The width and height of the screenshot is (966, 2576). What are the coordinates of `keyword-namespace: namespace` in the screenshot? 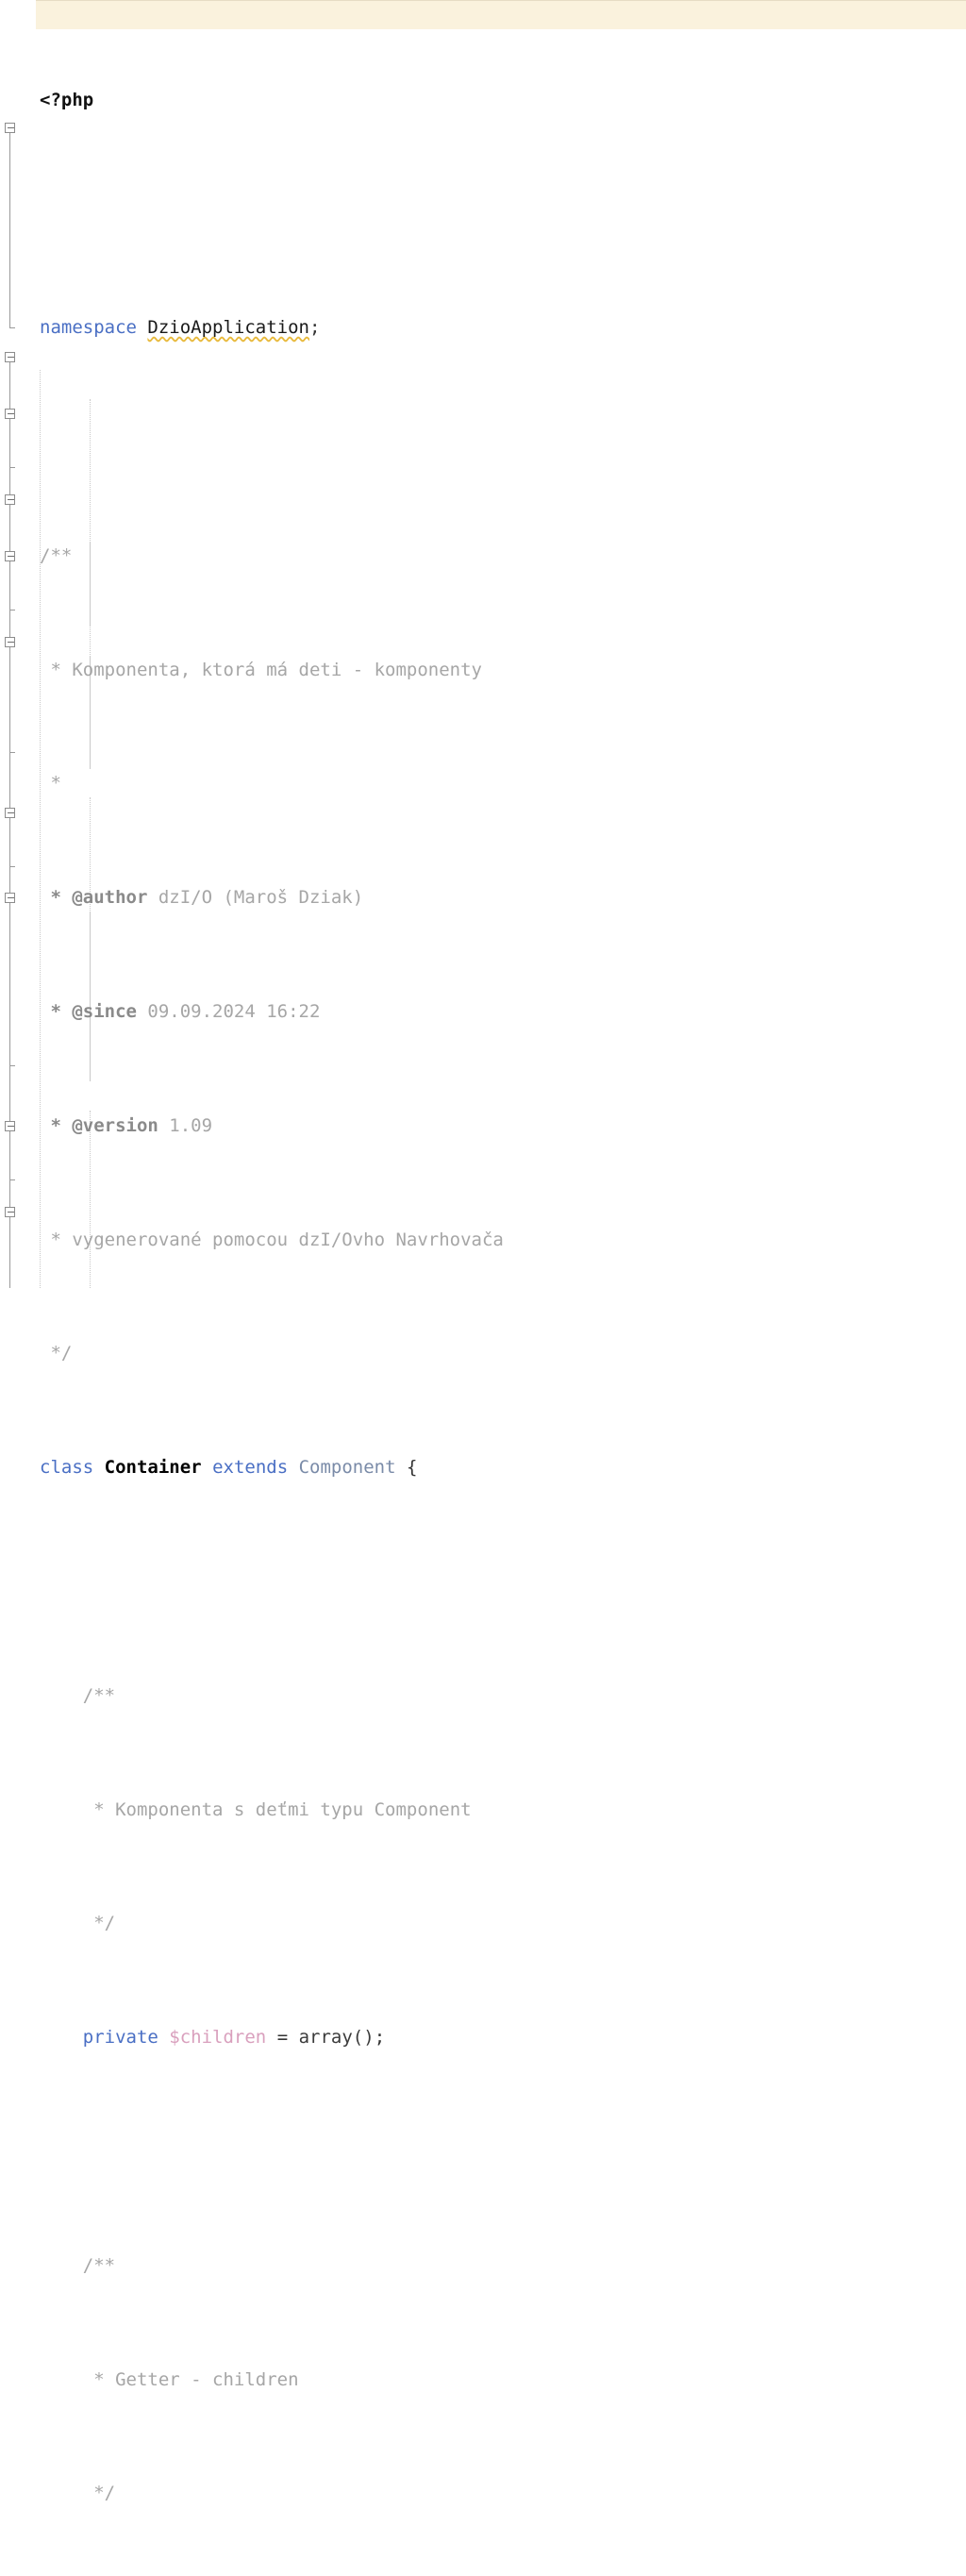 It's located at (88, 328).